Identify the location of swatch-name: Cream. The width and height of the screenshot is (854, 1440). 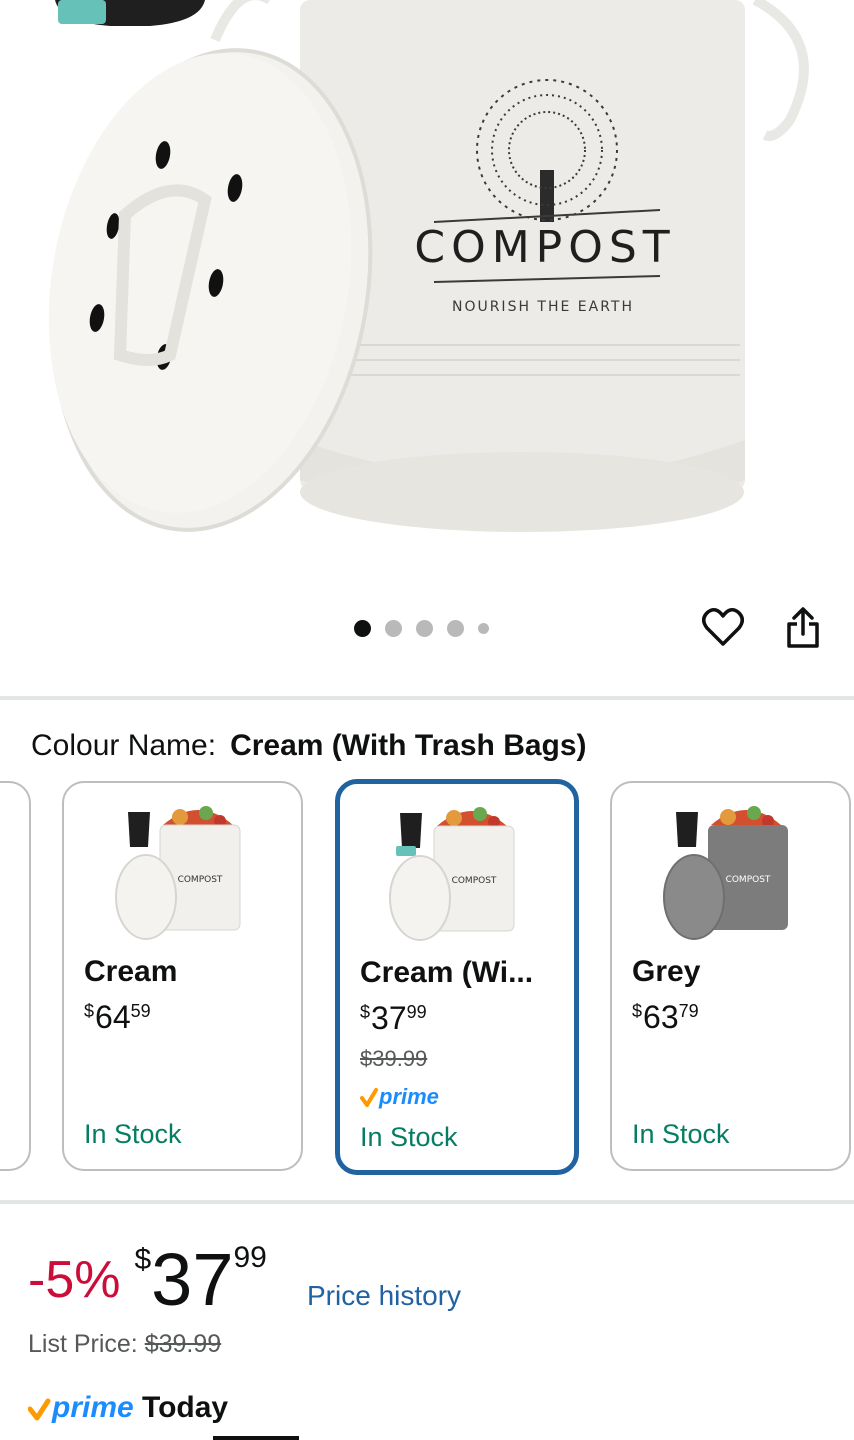
(131, 971).